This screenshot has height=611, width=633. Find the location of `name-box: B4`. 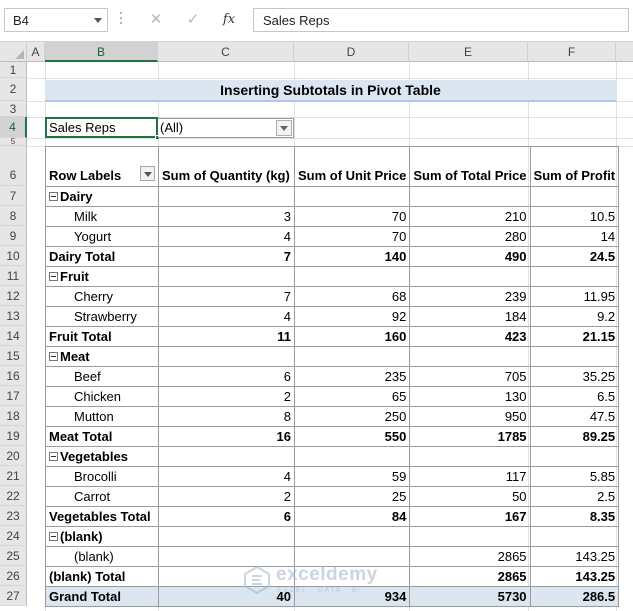

name-box: B4 is located at coordinates (56, 20).